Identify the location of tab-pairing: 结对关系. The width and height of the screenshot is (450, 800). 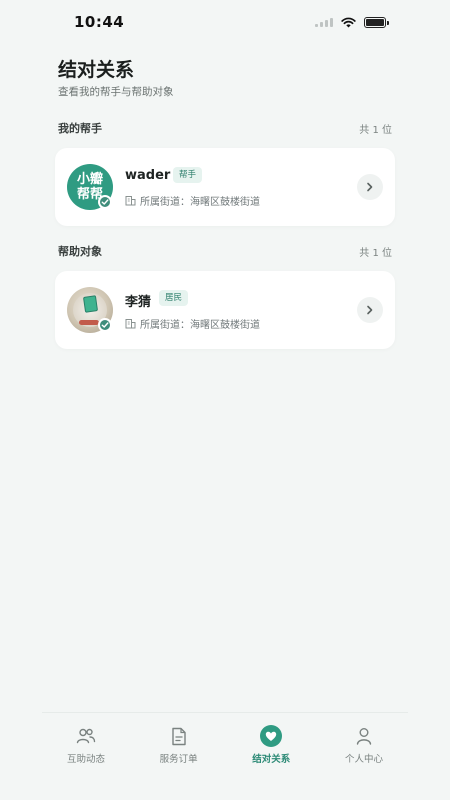
(271, 742).